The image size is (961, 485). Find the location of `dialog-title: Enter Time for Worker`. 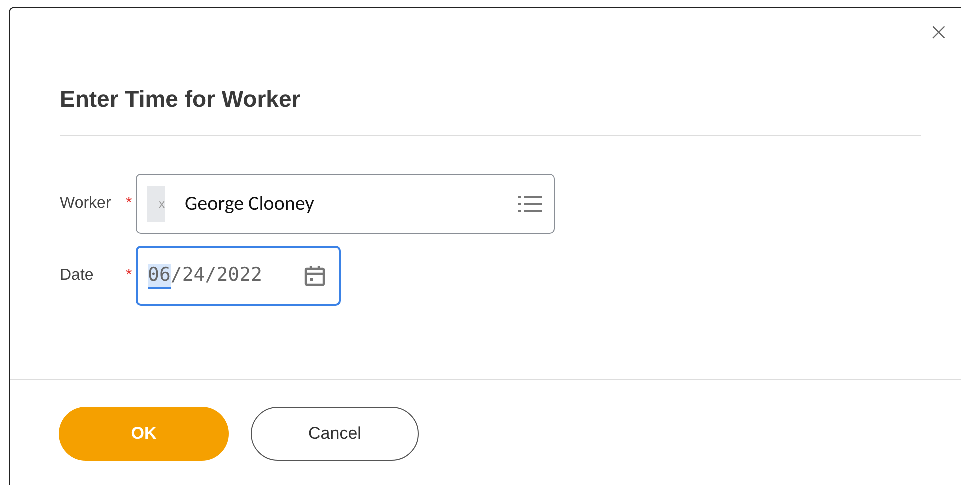

dialog-title: Enter Time for Worker is located at coordinates (181, 99).